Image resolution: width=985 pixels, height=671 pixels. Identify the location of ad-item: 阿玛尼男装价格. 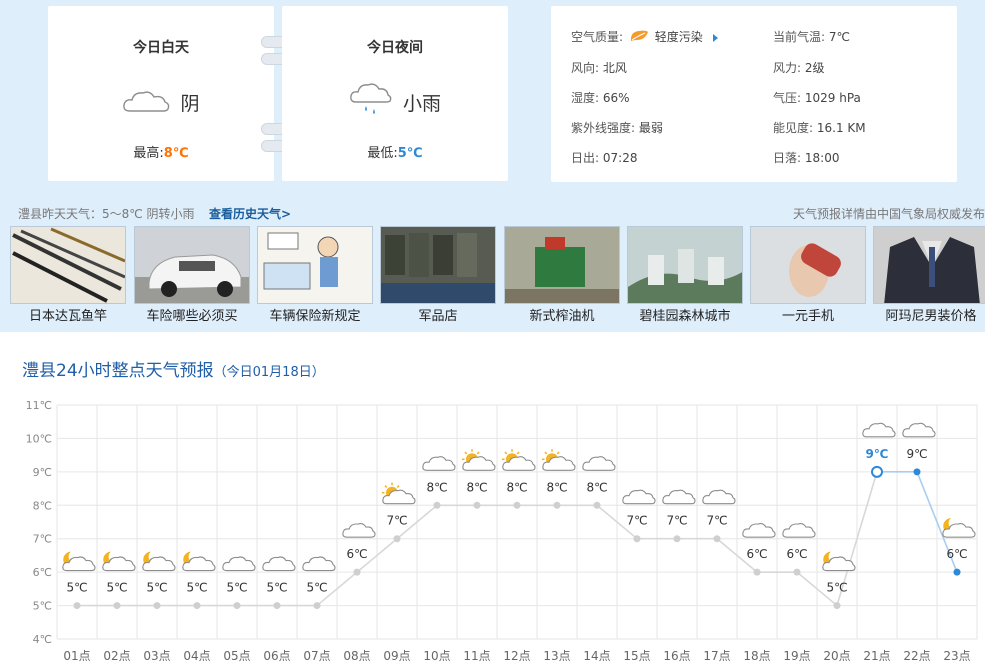
(929, 275).